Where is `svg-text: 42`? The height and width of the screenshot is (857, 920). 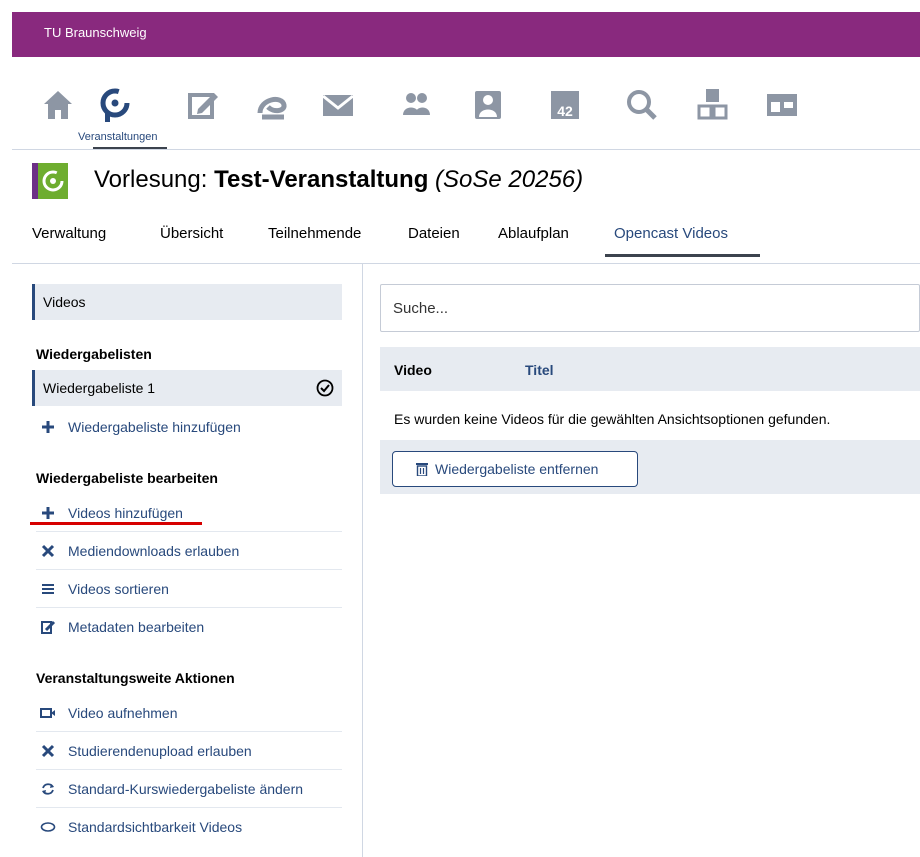 svg-text: 42 is located at coordinates (565, 111).